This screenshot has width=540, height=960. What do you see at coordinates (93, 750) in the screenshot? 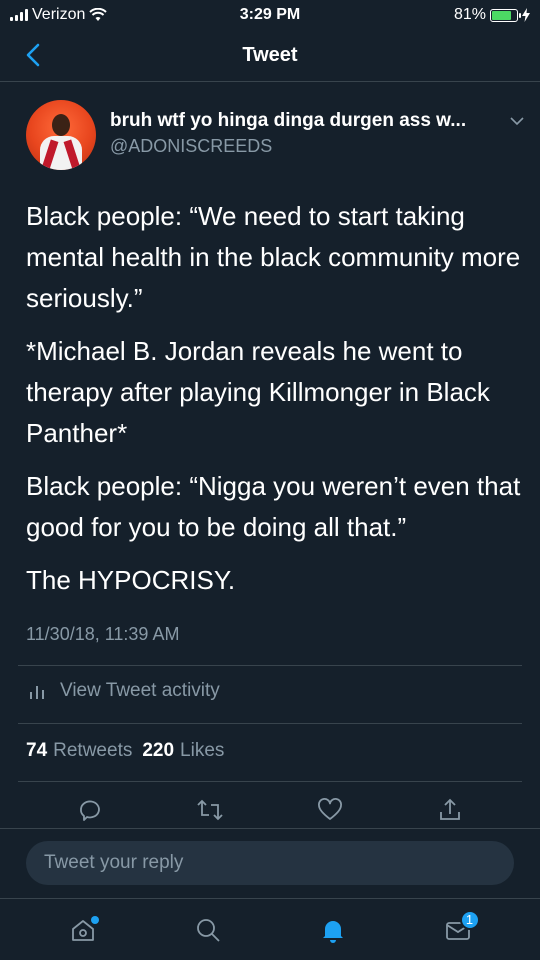
I see `retweets-label: Retweets` at bounding box center [93, 750].